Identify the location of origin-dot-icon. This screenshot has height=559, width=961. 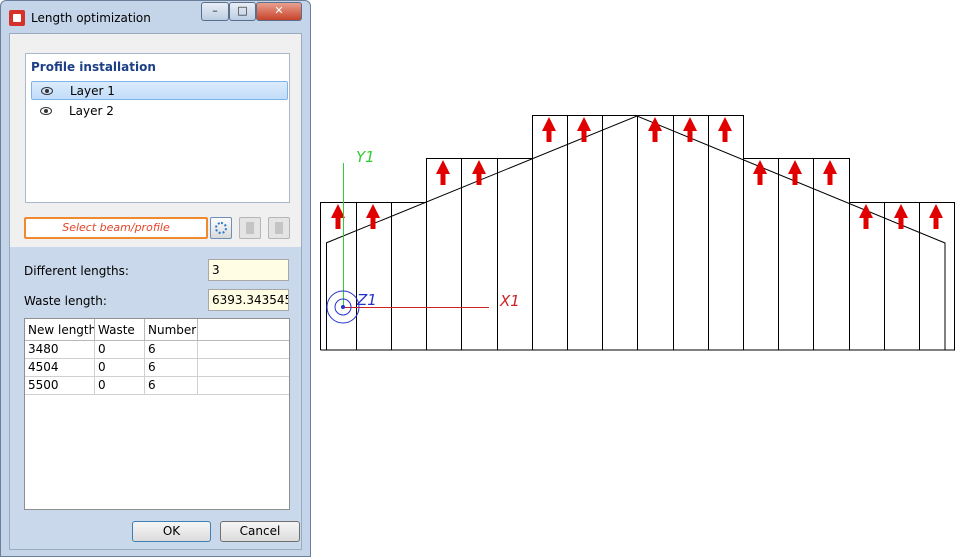
(343, 307).